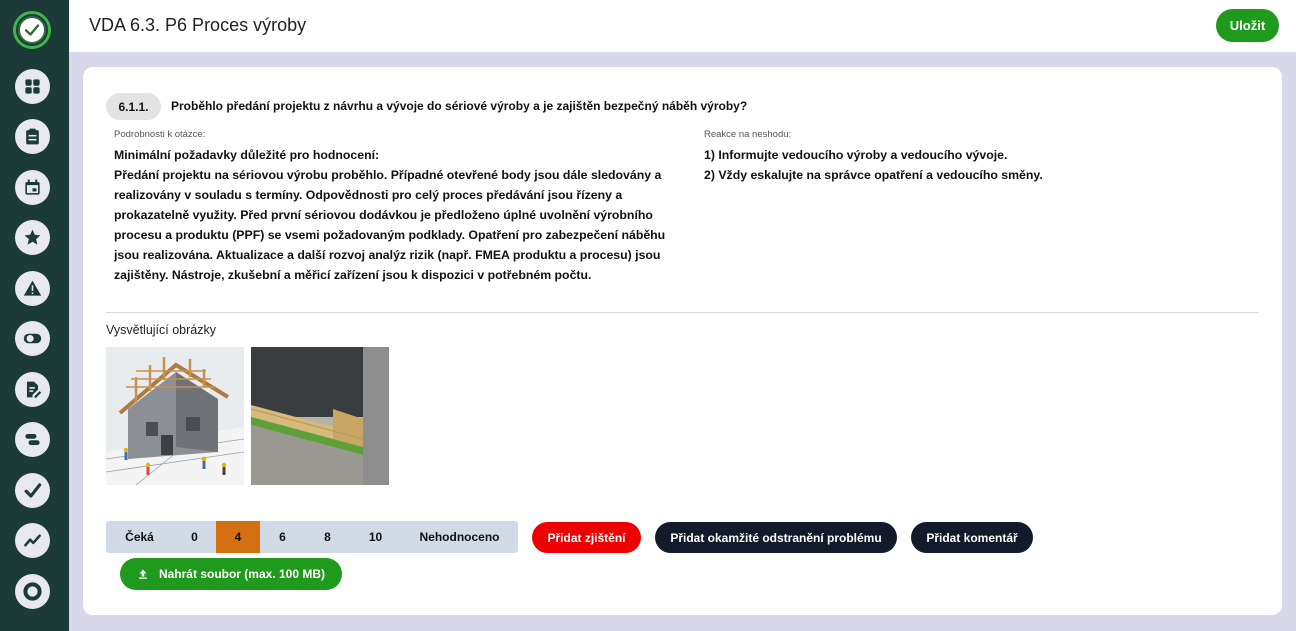  I want to click on reaction-label: Reakce na neshodu:, so click(748, 134).